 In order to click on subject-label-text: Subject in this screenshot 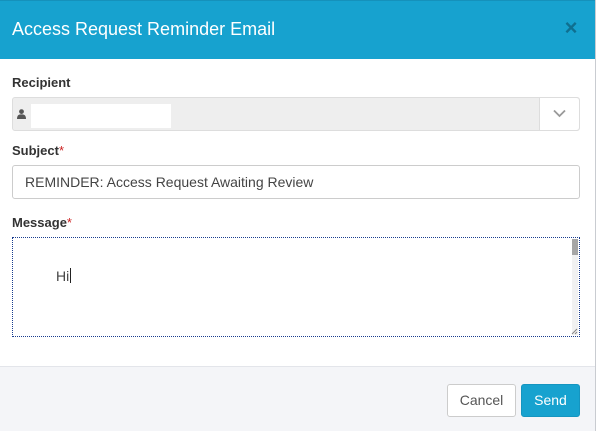, I will do `click(35, 150)`.